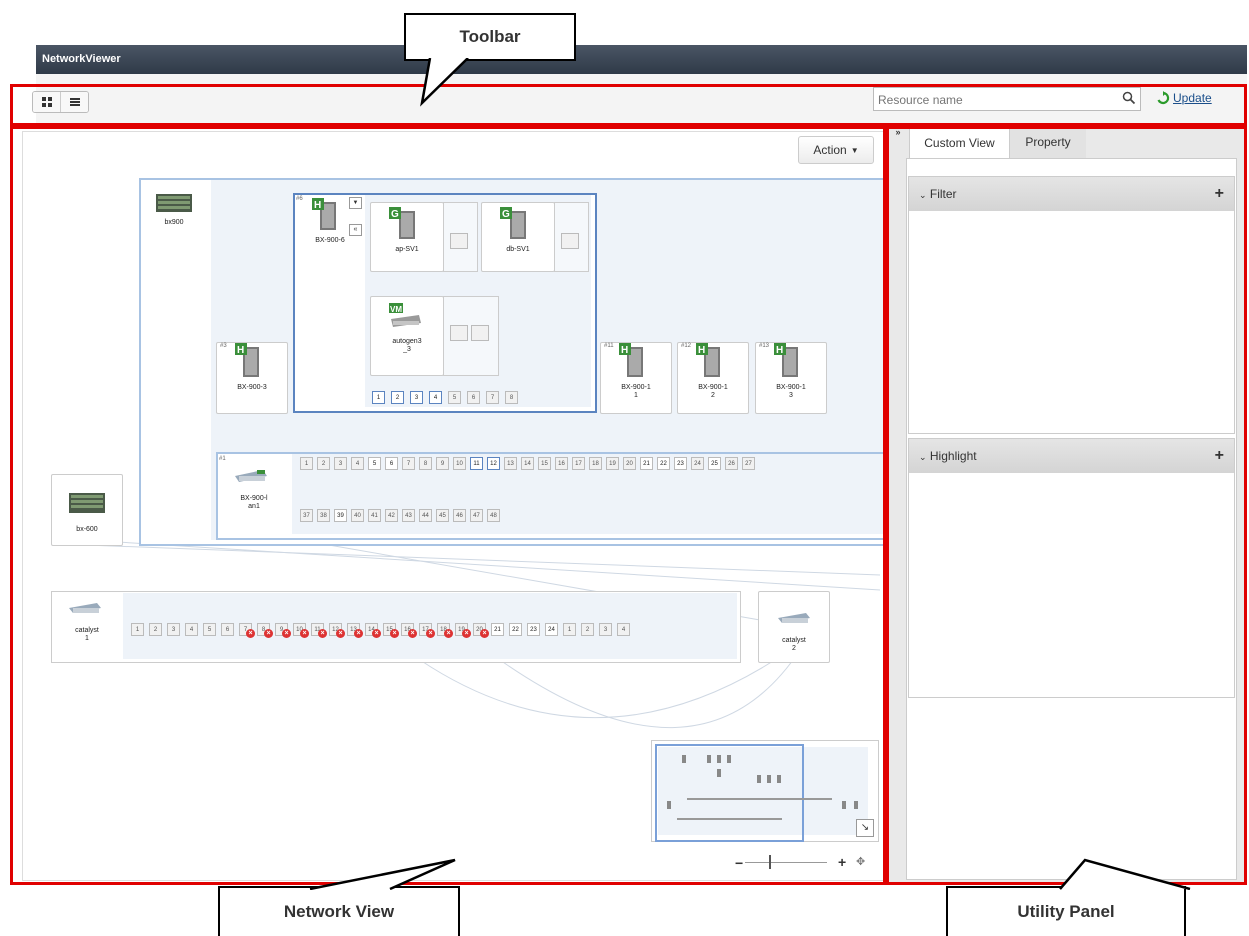  What do you see at coordinates (382, 874) in the screenshot?
I see `network-view-callout-pointer` at bounding box center [382, 874].